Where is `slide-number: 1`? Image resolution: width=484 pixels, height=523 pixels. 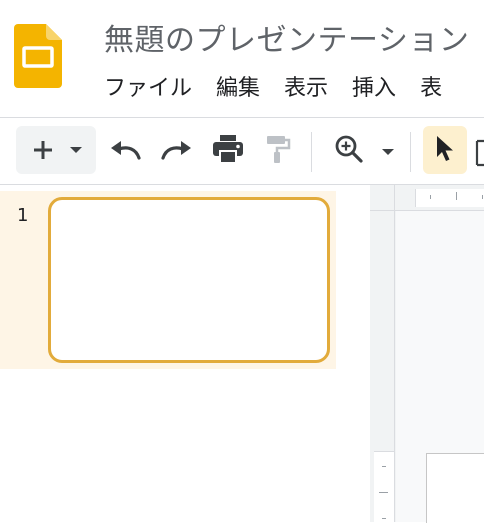
slide-number: 1 is located at coordinates (23, 215).